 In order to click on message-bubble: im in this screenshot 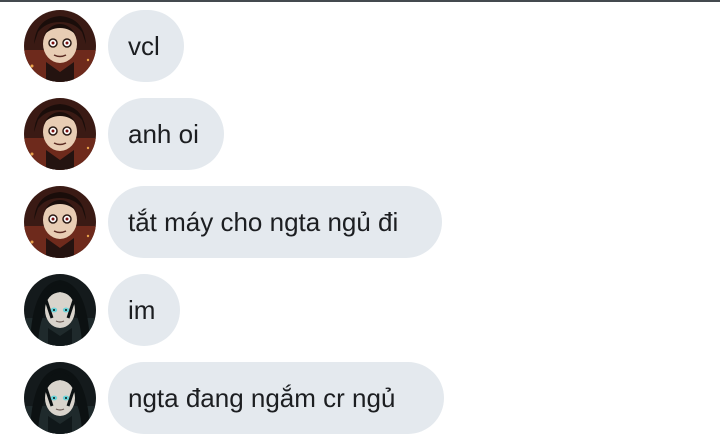, I will do `click(144, 310)`.